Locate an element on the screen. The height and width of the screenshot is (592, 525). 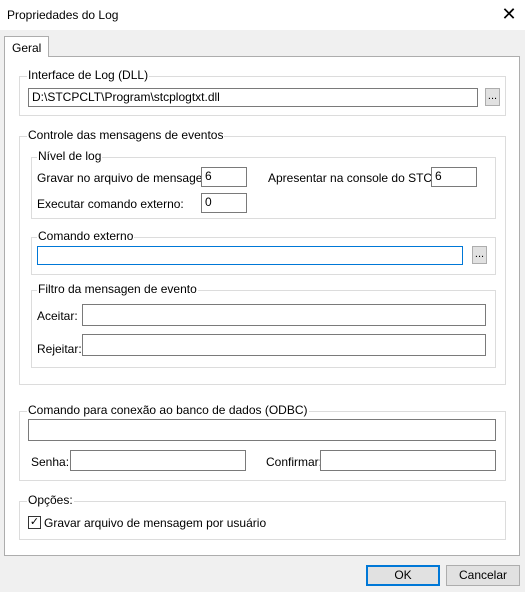
options-legend: Opções: is located at coordinates (50, 500).